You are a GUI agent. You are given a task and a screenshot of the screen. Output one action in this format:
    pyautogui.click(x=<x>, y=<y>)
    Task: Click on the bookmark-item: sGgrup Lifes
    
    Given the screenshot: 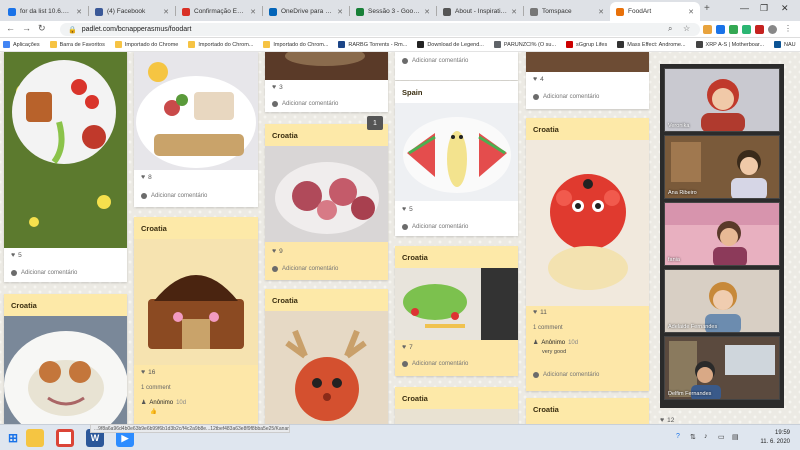 What is the action you would take?
    pyautogui.click(x=586, y=44)
    